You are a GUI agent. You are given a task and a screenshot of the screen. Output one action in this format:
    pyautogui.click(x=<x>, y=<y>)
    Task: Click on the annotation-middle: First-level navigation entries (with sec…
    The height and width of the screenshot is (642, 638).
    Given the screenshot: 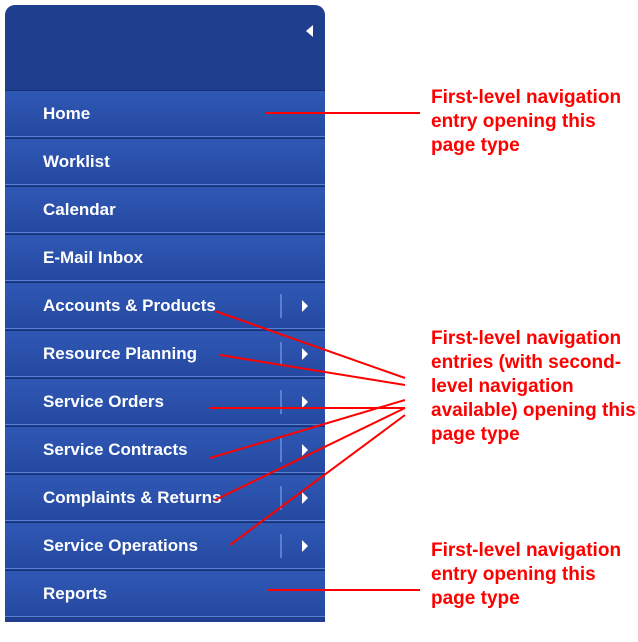 What is the action you would take?
    pyautogui.click(x=533, y=386)
    